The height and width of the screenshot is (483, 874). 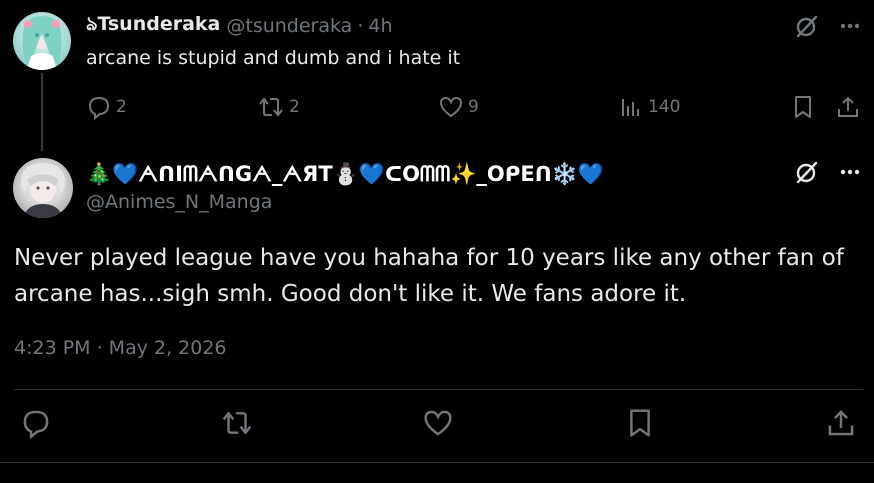 I want to click on repost-button, so click(x=237, y=423).